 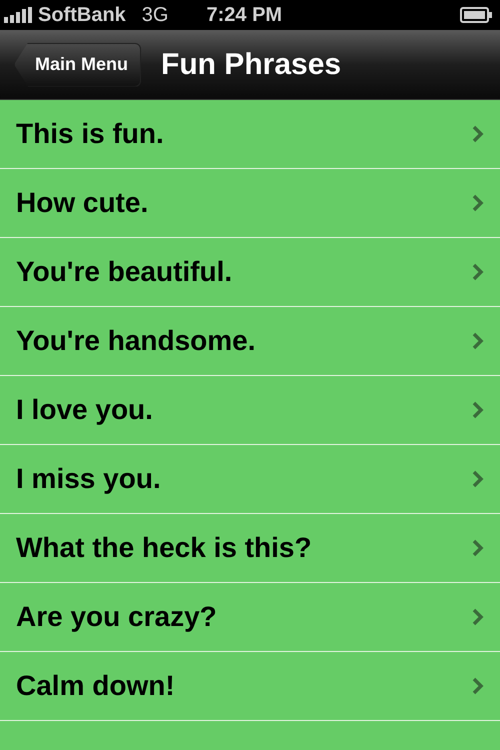 What do you see at coordinates (19, 15) in the screenshot?
I see `signal-icon` at bounding box center [19, 15].